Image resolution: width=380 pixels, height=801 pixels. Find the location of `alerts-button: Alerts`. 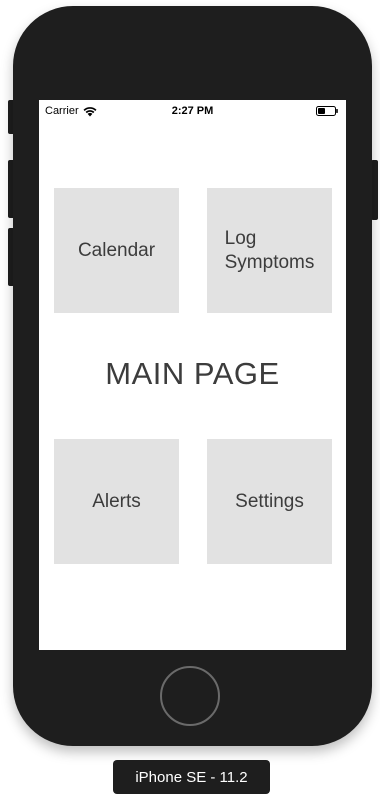

alerts-button: Alerts is located at coordinates (116, 501).